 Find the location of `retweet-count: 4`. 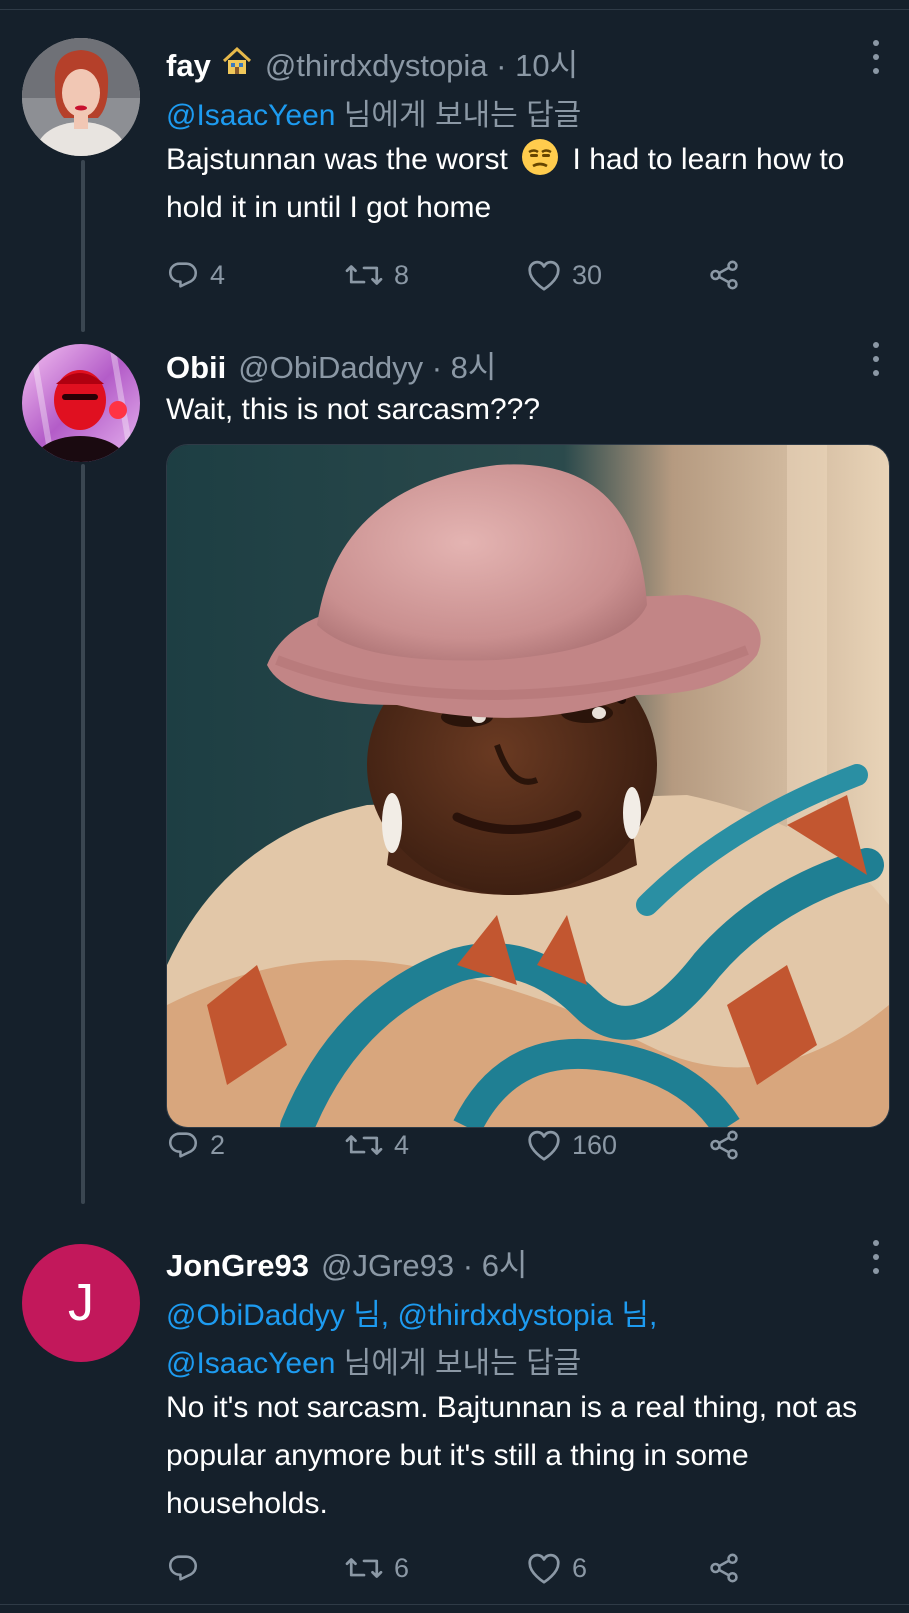

retweet-count: 4 is located at coordinates (402, 1144).